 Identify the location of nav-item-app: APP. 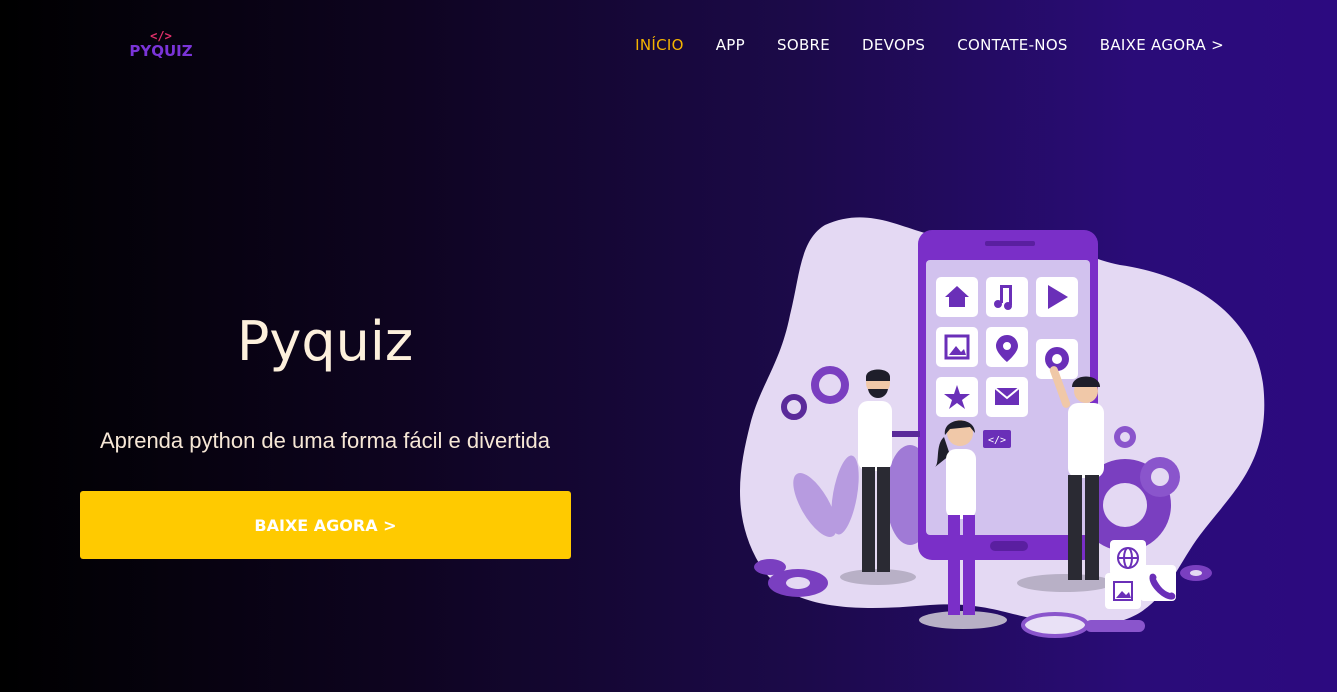
(730, 45).